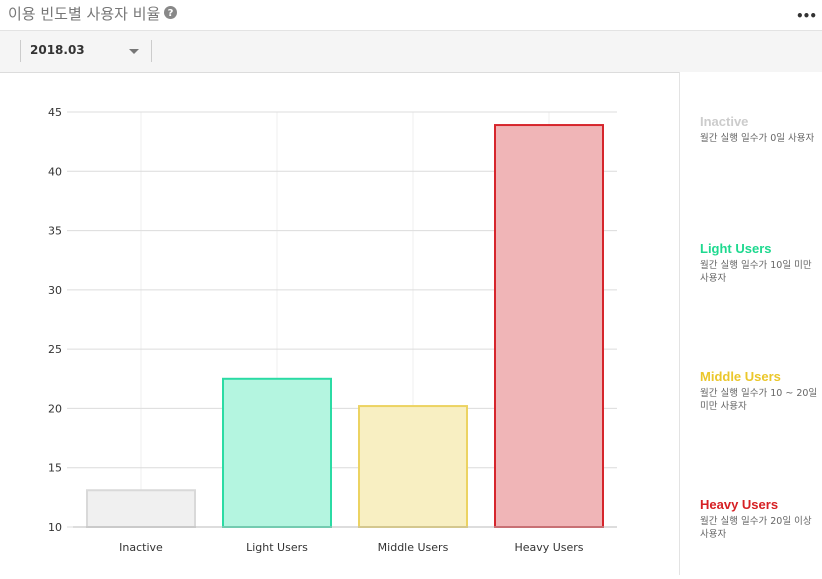 This screenshot has height=579, width=822. Describe the element at coordinates (806, 16) in the screenshot. I see `more-dots-icon: •••` at that location.